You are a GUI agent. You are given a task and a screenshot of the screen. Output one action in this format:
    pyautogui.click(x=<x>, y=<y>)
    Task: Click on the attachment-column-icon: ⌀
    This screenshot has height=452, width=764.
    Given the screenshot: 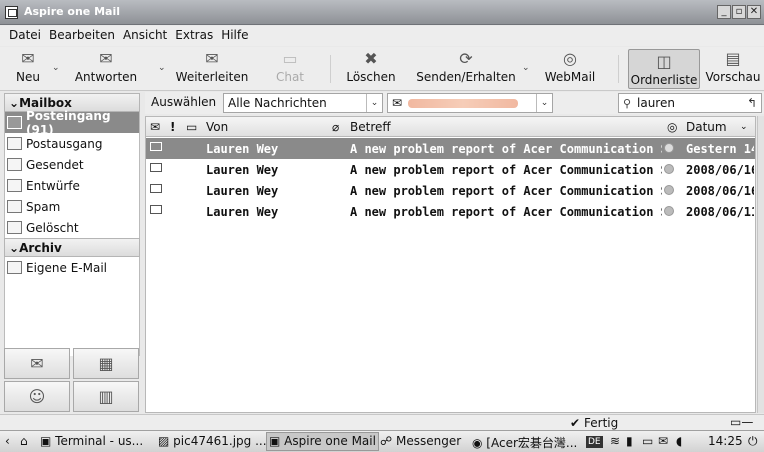 What is the action you would take?
    pyautogui.click(x=335, y=127)
    